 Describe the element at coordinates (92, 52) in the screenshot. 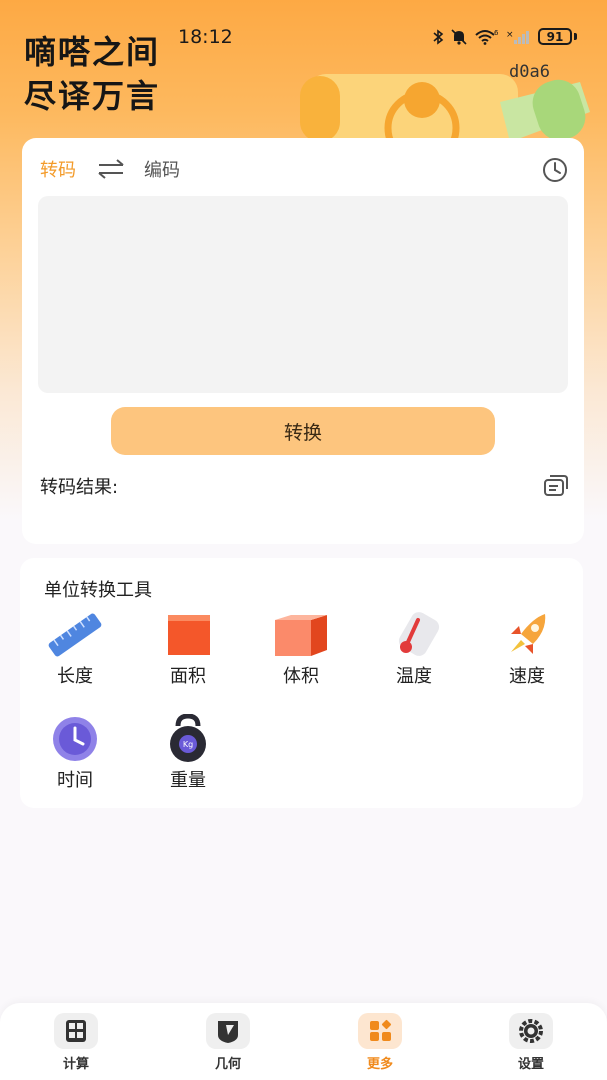

I see `app-title-line1: 嘀嗒之间` at that location.